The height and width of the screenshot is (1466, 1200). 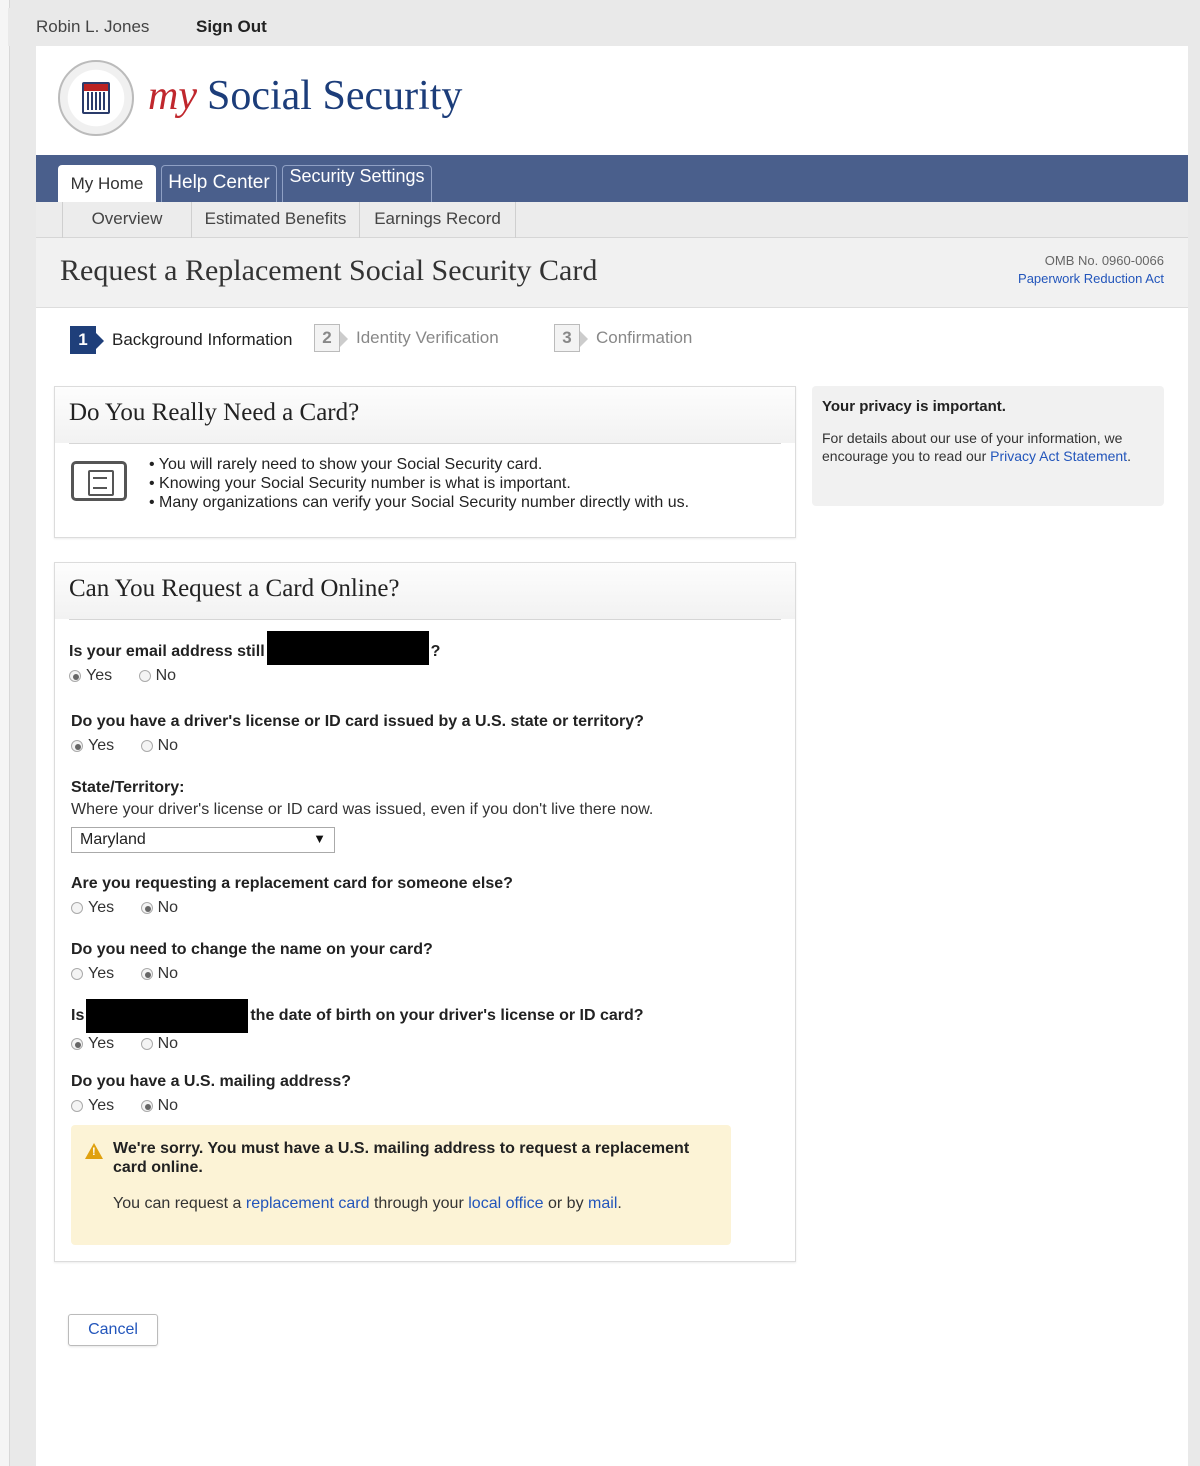 I want to click on main-nav: My Home Help Center Security Settings, so click(x=612, y=179).